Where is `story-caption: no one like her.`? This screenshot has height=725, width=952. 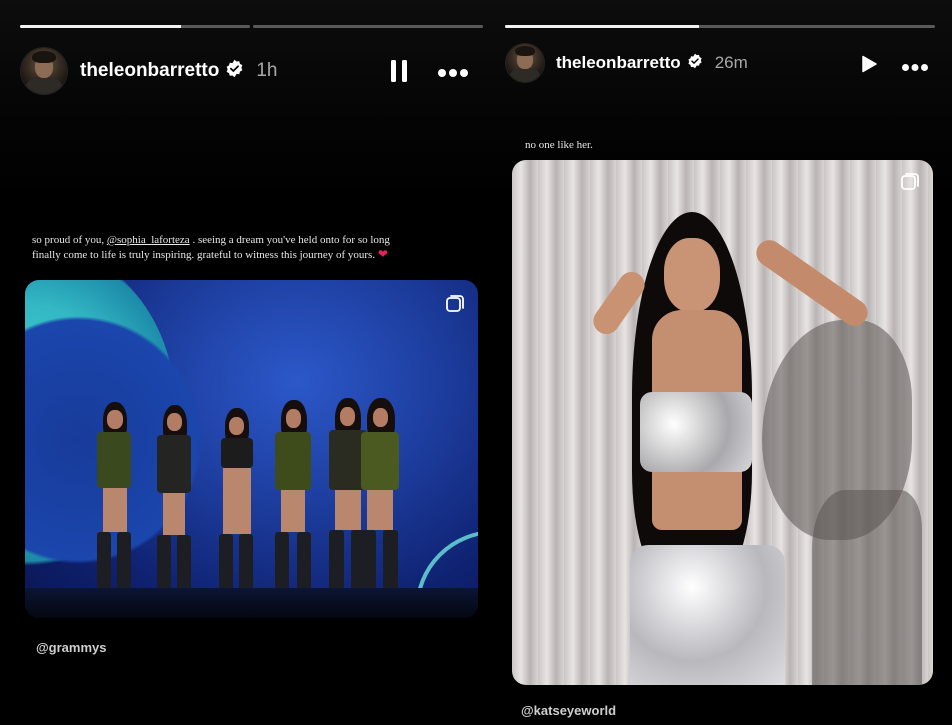 story-caption: no one like her. is located at coordinates (559, 145).